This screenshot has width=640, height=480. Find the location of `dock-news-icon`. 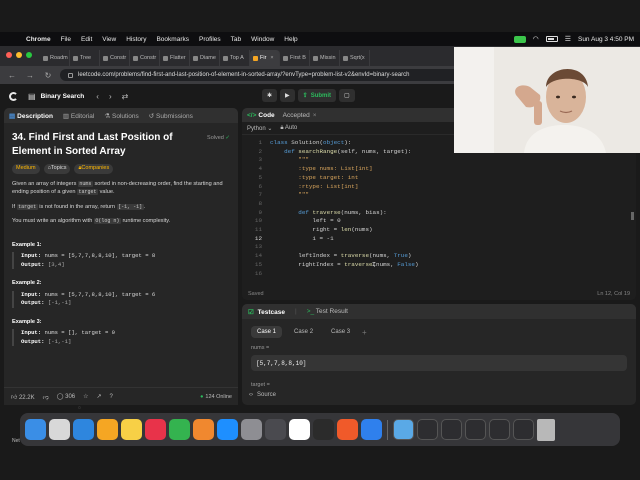

dock-news-icon is located at coordinates (155, 429).